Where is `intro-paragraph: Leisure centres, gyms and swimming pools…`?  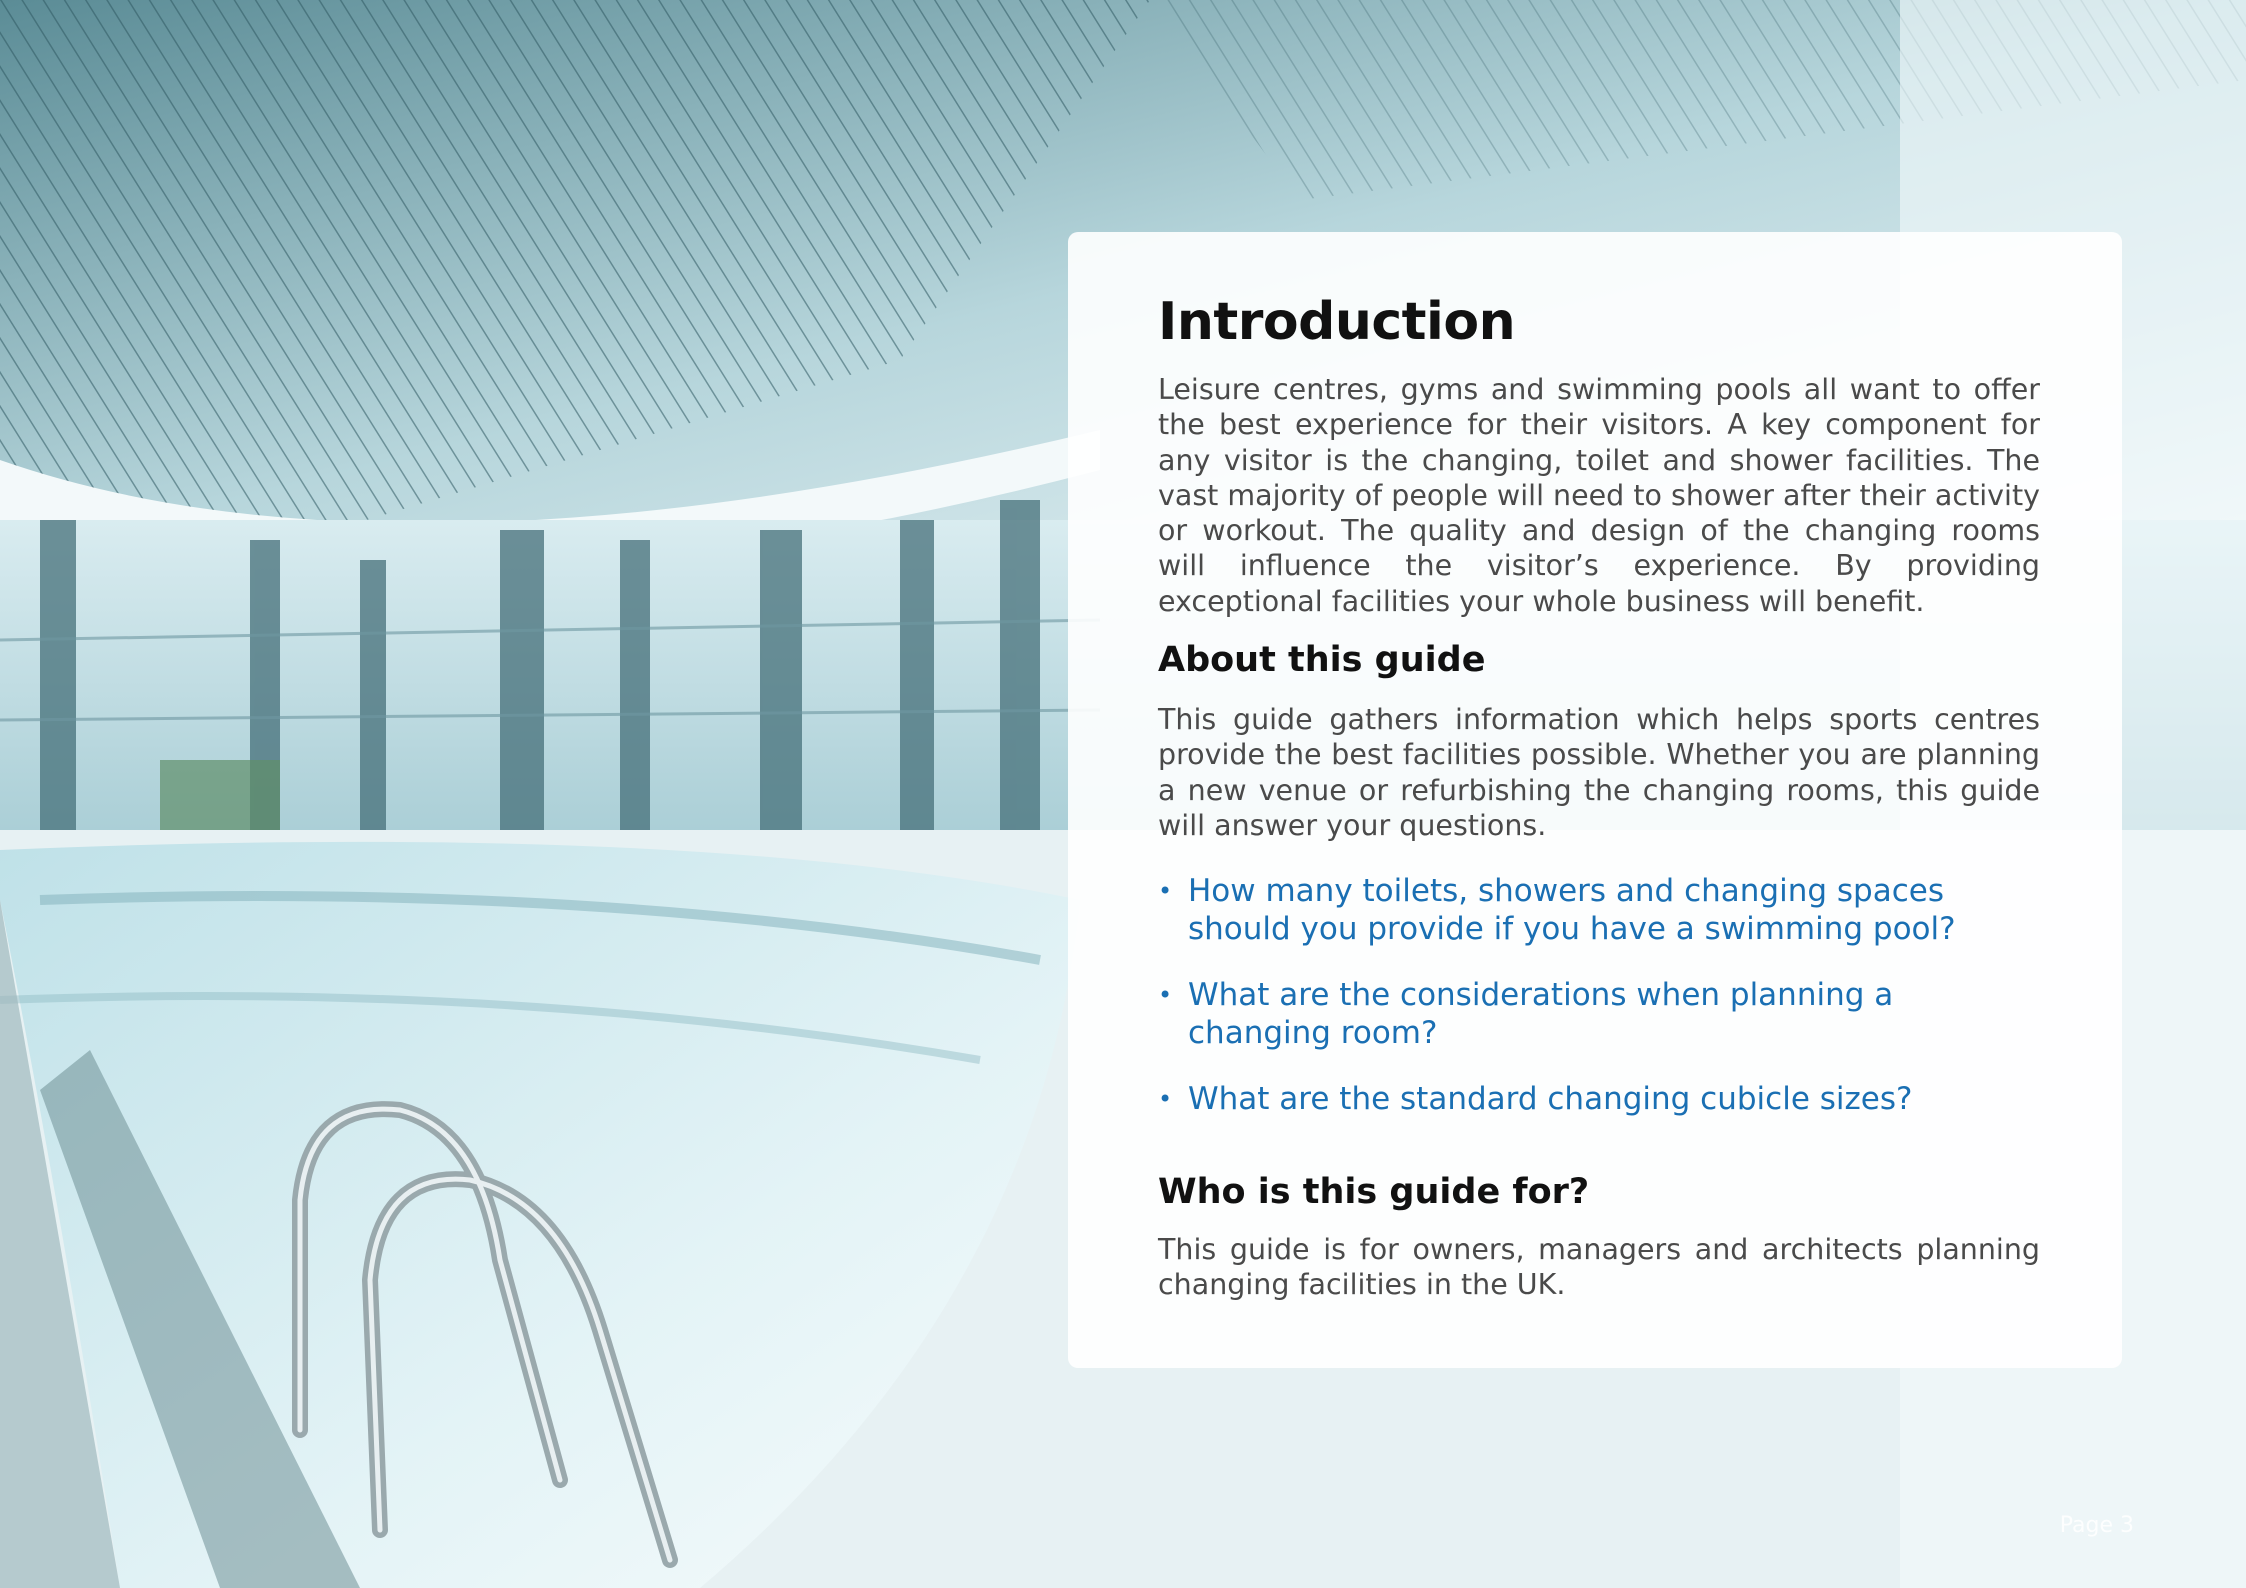
intro-paragraph: Leisure centres, gyms and swimming pools… is located at coordinates (1599, 495).